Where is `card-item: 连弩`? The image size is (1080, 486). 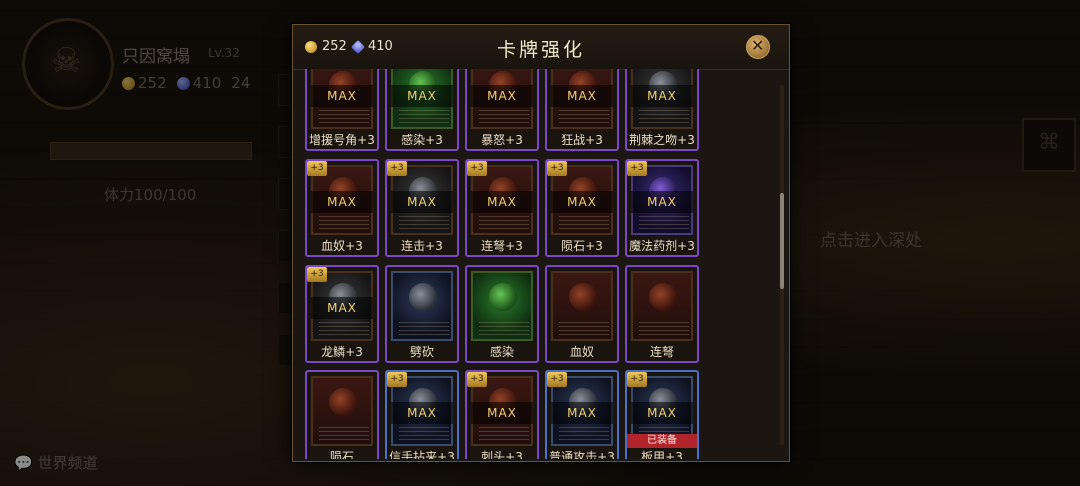 card-item: 连弩 is located at coordinates (662, 314).